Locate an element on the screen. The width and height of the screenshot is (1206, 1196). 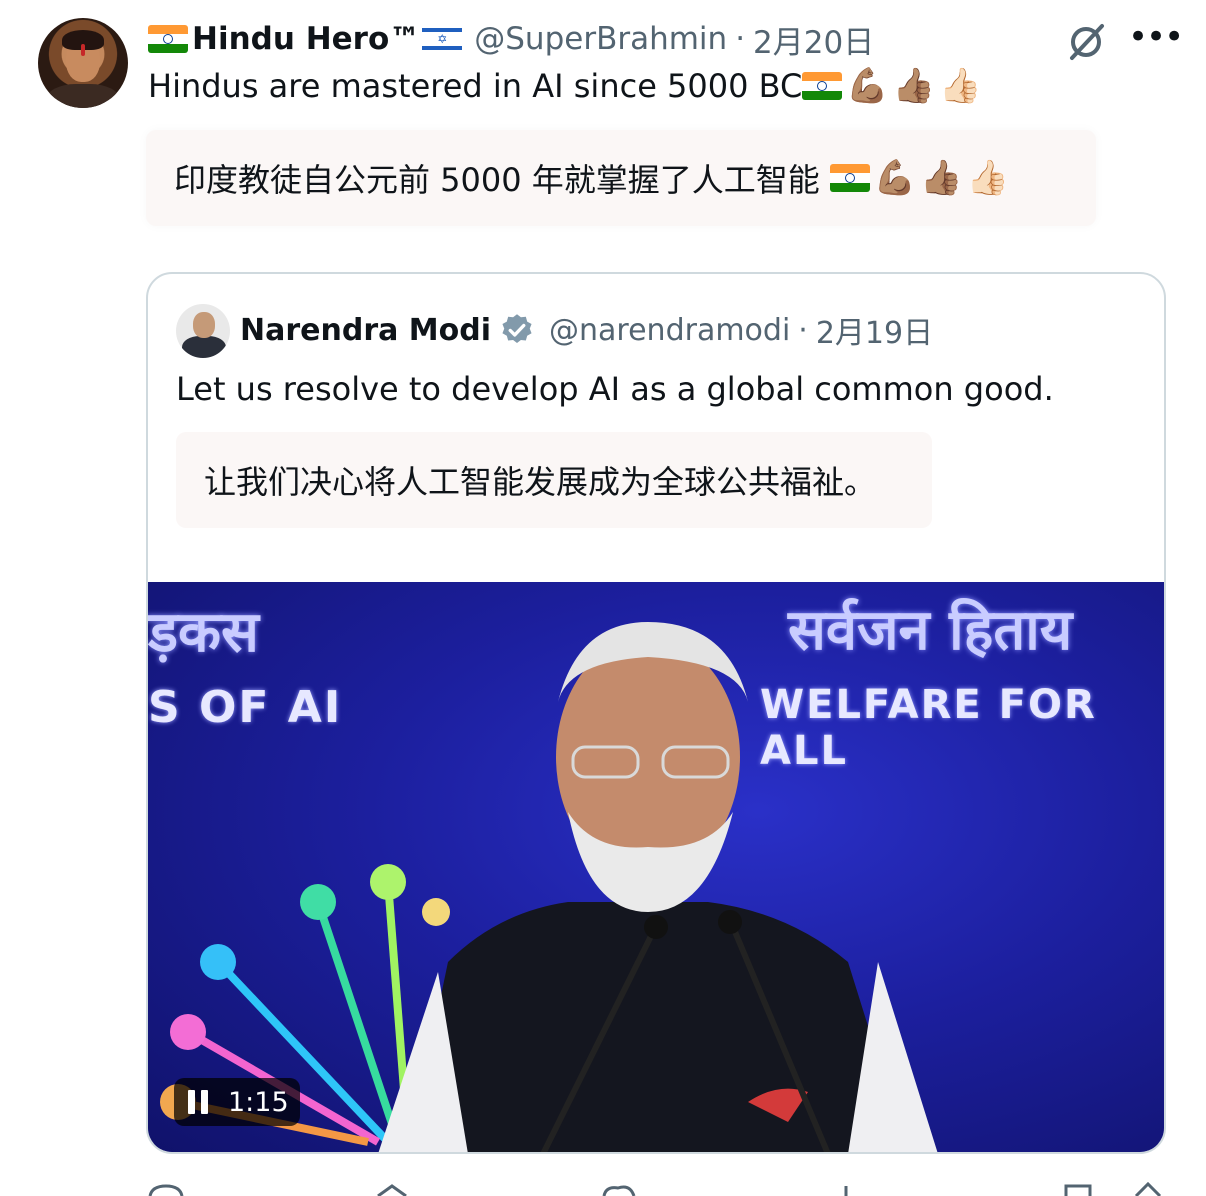
quoted-translation-box: 让我们决心将人工智能发展成为全球公共福祉。 is located at coordinates (554, 480).